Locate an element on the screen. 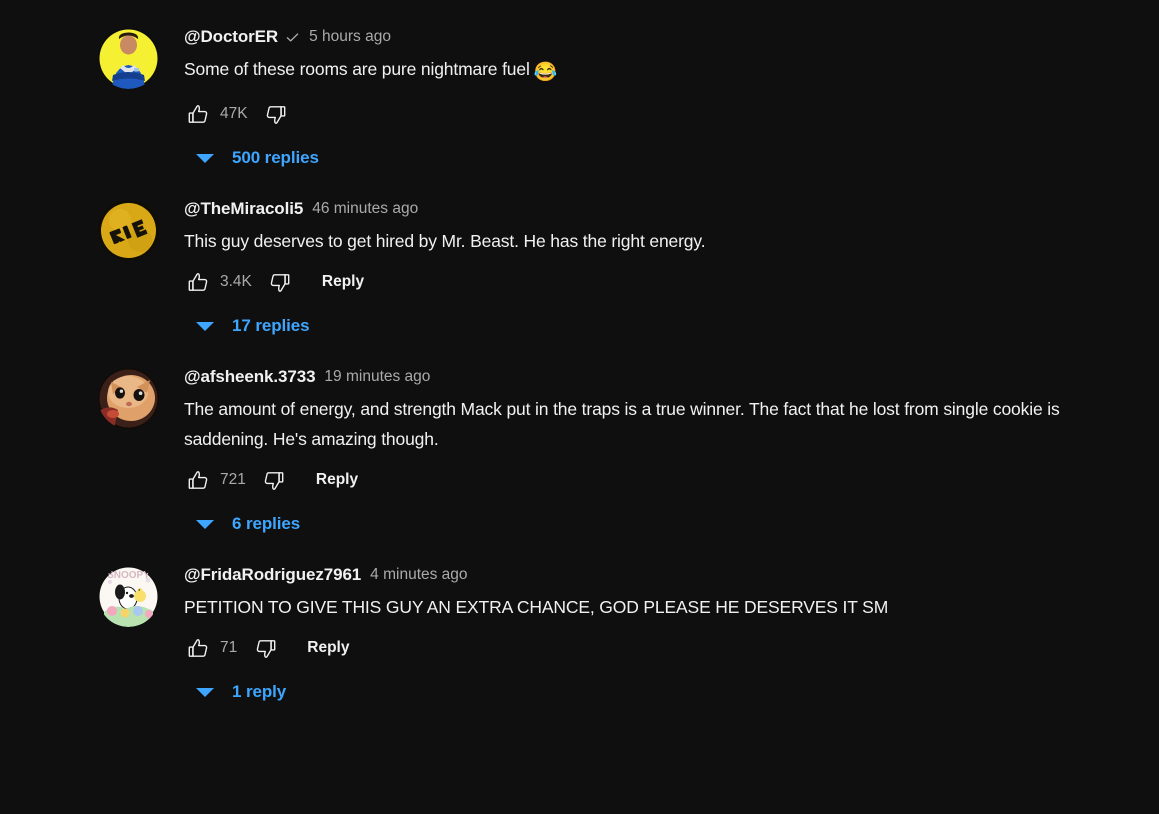  avatar: SNOOPY is located at coordinates (128, 596).